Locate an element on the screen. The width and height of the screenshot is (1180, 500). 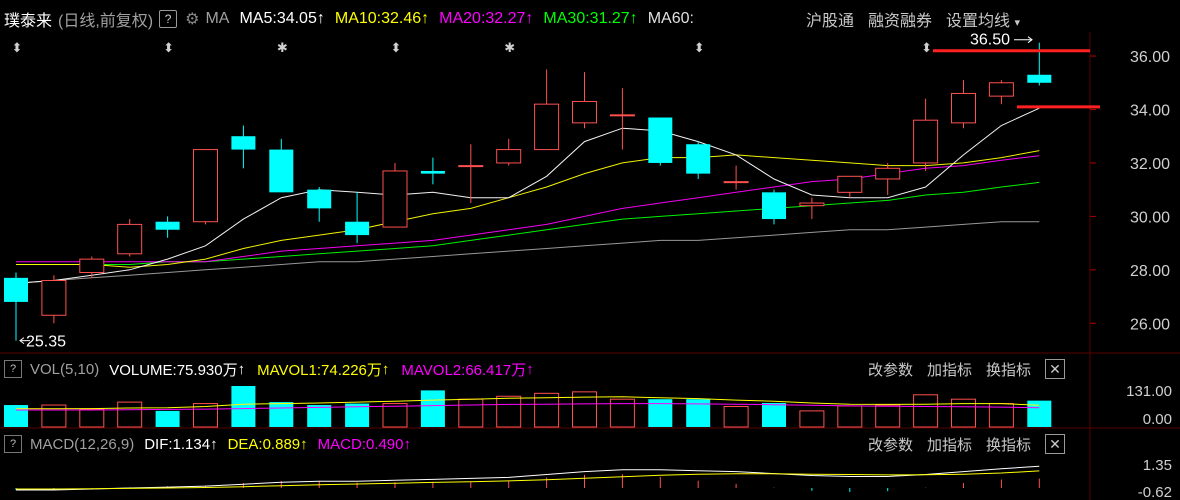
low-price-label: 25.35 is located at coordinates (46, 342).